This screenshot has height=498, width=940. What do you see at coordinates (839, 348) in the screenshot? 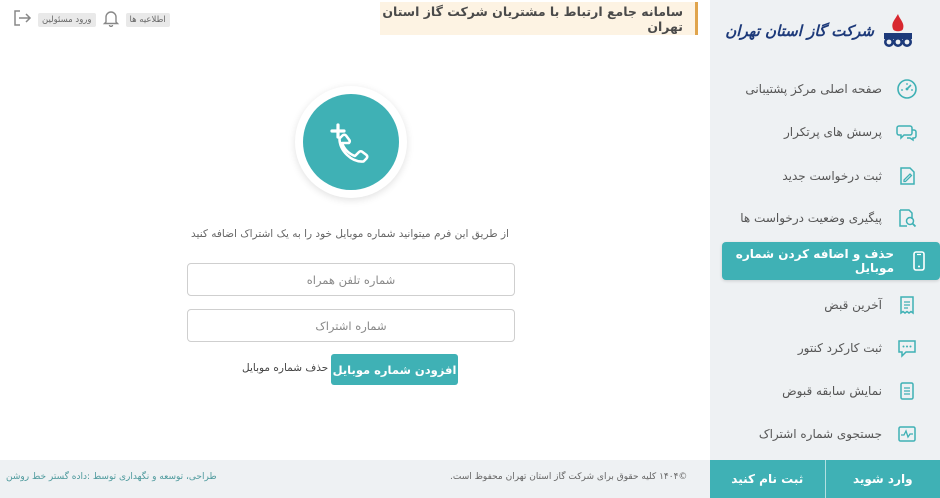
I see `sidebar-item-label: ثبت کارکرد کنتور` at bounding box center [839, 348].